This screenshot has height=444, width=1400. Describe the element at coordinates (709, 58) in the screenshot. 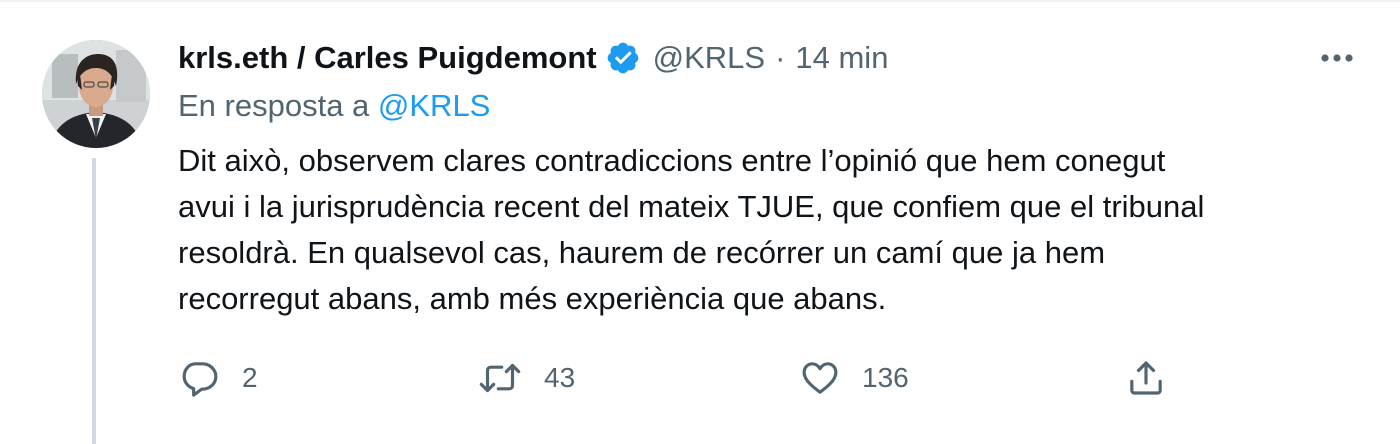

I see `user-handle: @KRLS` at that location.